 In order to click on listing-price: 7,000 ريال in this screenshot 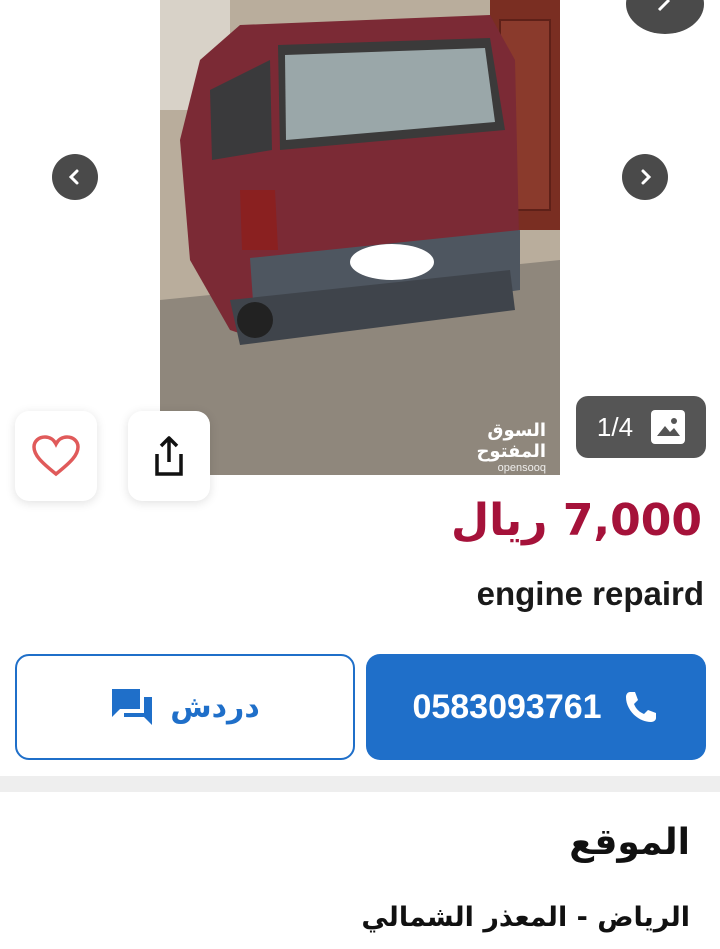, I will do `click(576, 520)`.